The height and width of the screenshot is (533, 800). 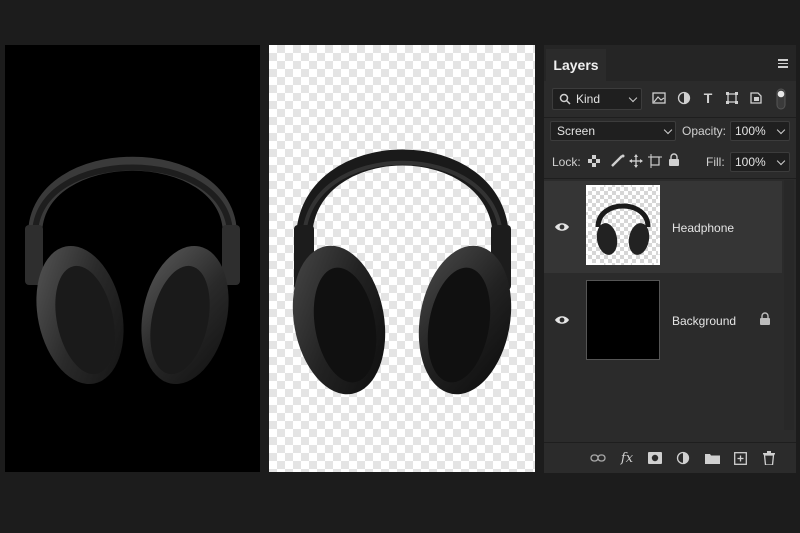 I want to click on lock-all-icon, so click(x=674, y=160).